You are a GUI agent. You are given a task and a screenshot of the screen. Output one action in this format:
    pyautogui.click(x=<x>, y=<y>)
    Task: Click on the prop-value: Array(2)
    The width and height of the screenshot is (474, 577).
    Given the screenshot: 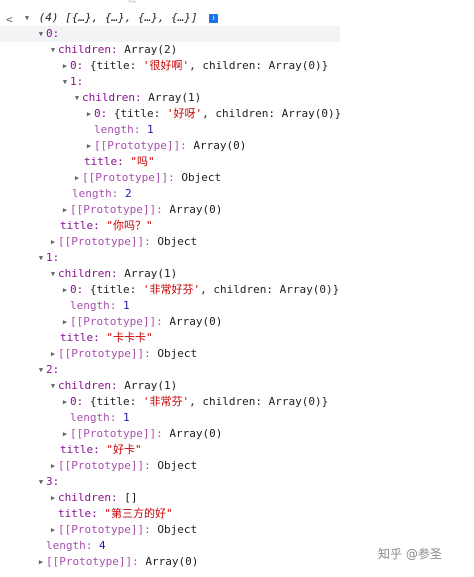 What is the action you would take?
    pyautogui.click(x=151, y=49)
    